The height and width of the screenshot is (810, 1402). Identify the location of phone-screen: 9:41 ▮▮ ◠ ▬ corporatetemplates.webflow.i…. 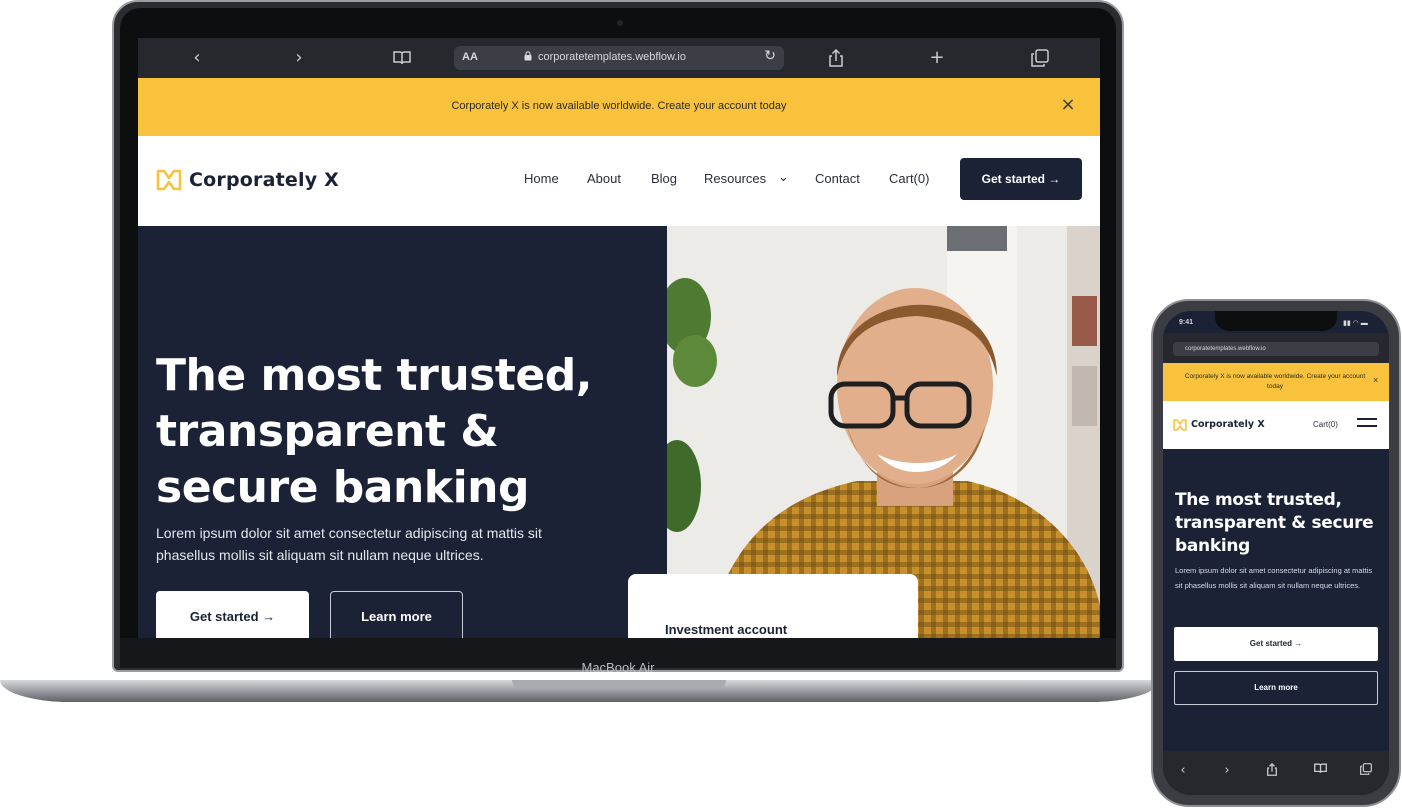
(1276, 553).